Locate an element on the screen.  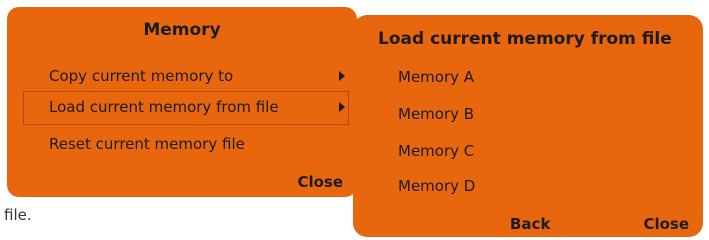
menu-item-copy-memory: Copy current memory to is located at coordinates (186, 76).